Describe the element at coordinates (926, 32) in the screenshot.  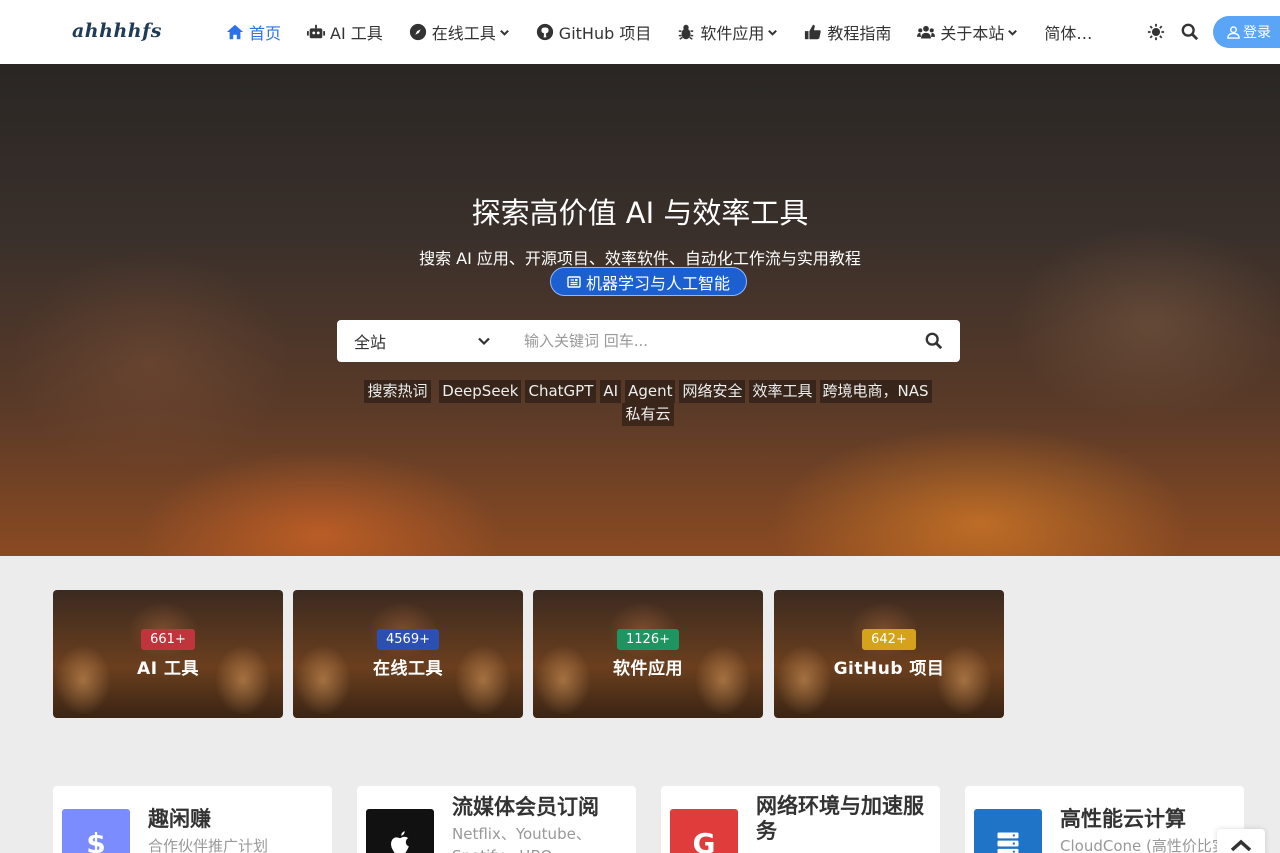
I see `users-icon` at that location.